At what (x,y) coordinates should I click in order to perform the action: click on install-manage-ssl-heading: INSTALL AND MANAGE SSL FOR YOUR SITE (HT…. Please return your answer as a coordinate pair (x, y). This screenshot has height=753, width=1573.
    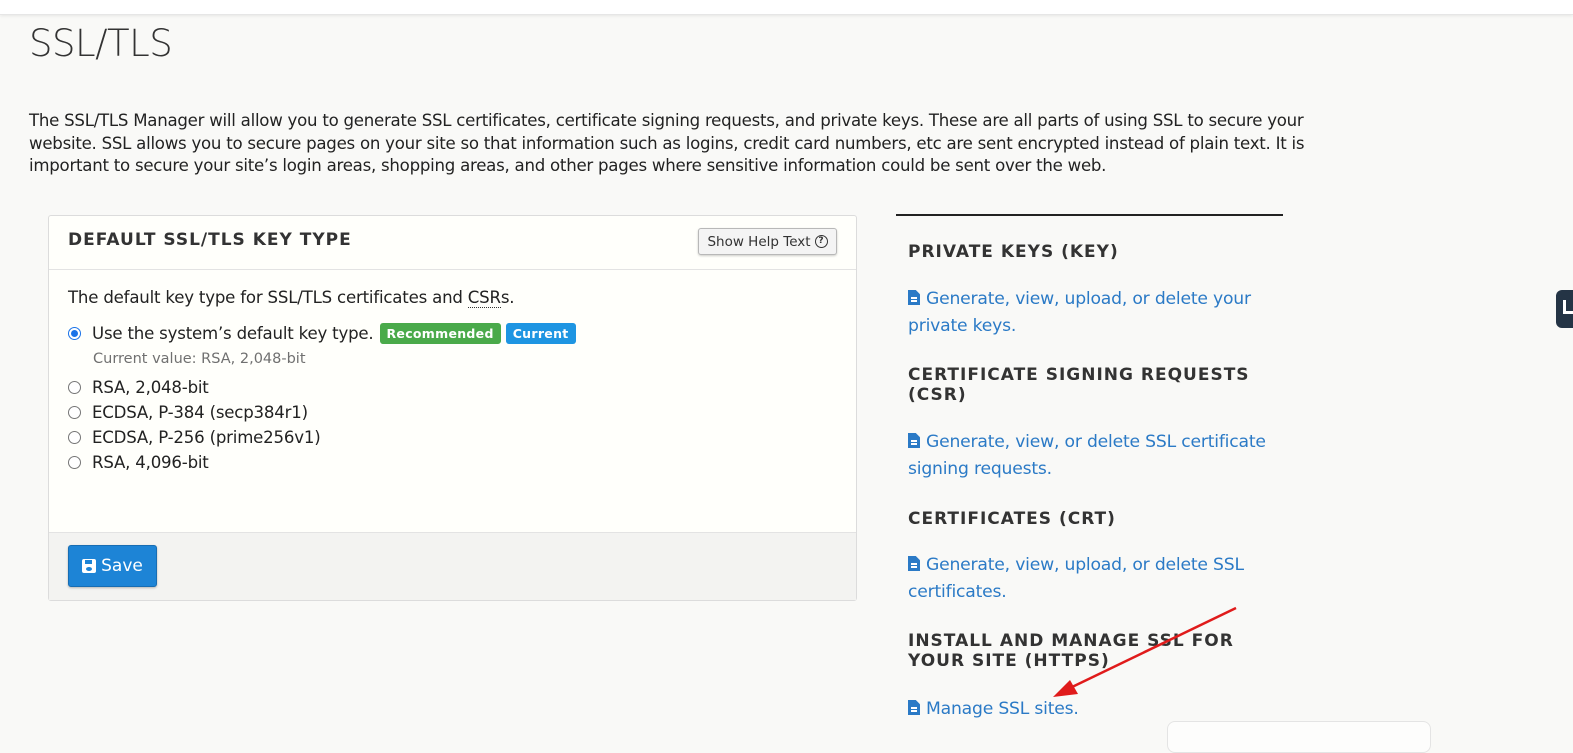
    Looking at the image, I should click on (1071, 651).